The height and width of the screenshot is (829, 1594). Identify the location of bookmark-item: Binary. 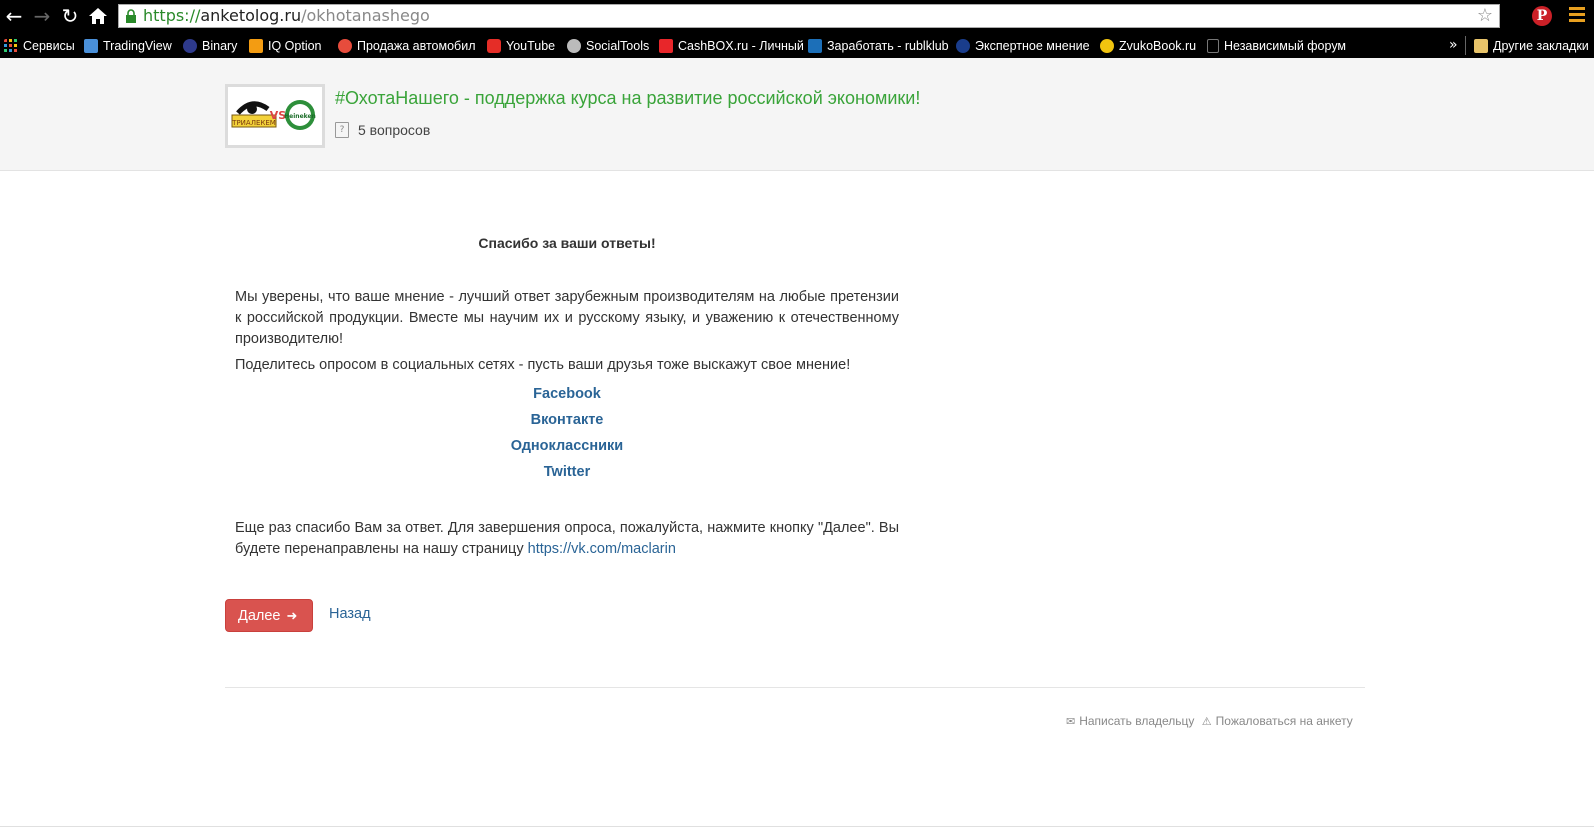
(210, 45).